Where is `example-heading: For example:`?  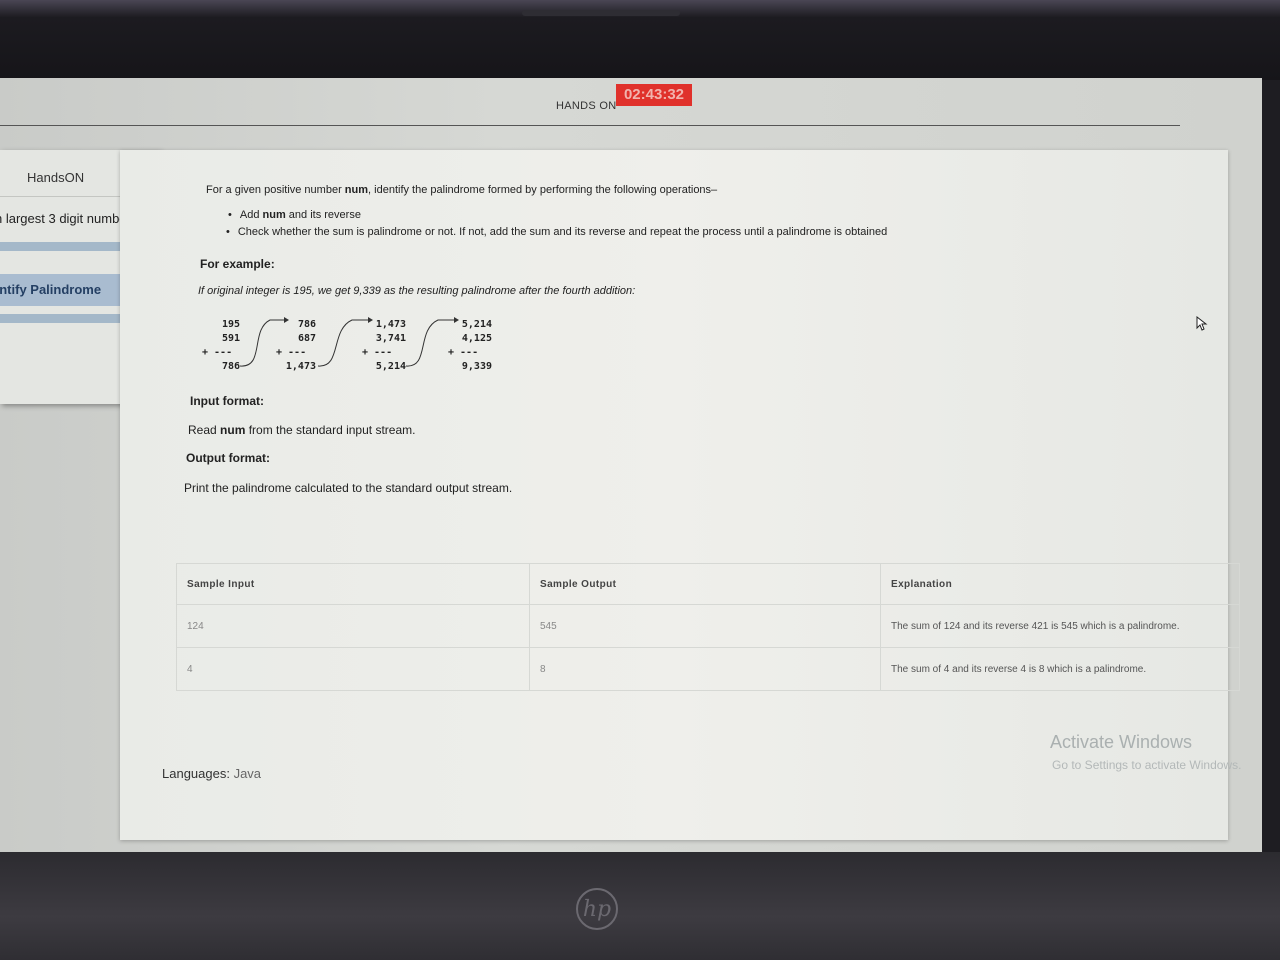 example-heading: For example: is located at coordinates (237, 264).